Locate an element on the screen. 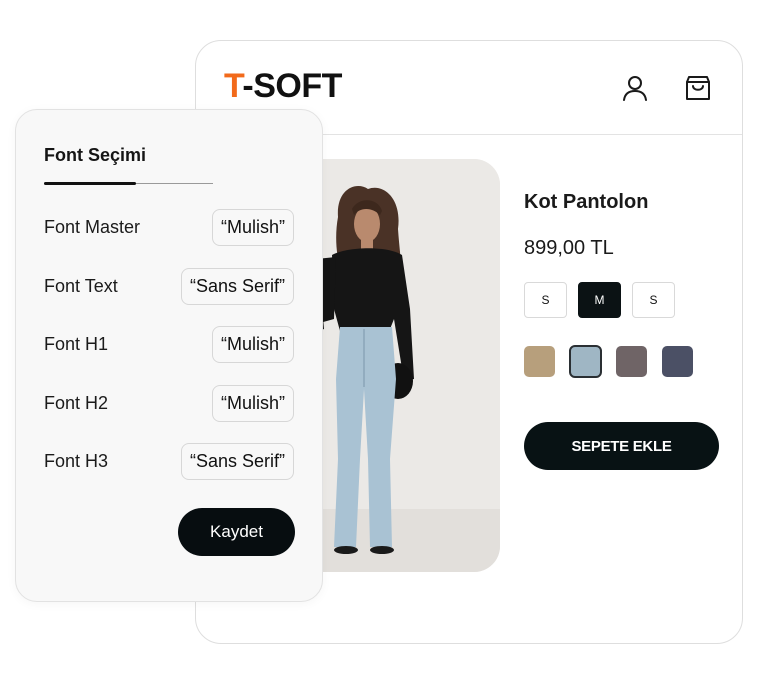  shopping-bag-icon is located at coordinates (698, 88).